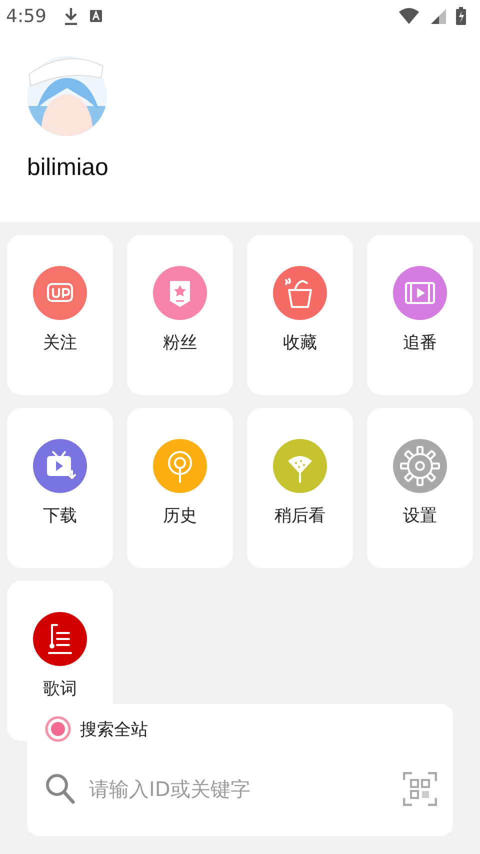 This screenshot has height=854, width=480. Describe the element at coordinates (60, 639) in the screenshot. I see `lyrics-list-icon` at that location.